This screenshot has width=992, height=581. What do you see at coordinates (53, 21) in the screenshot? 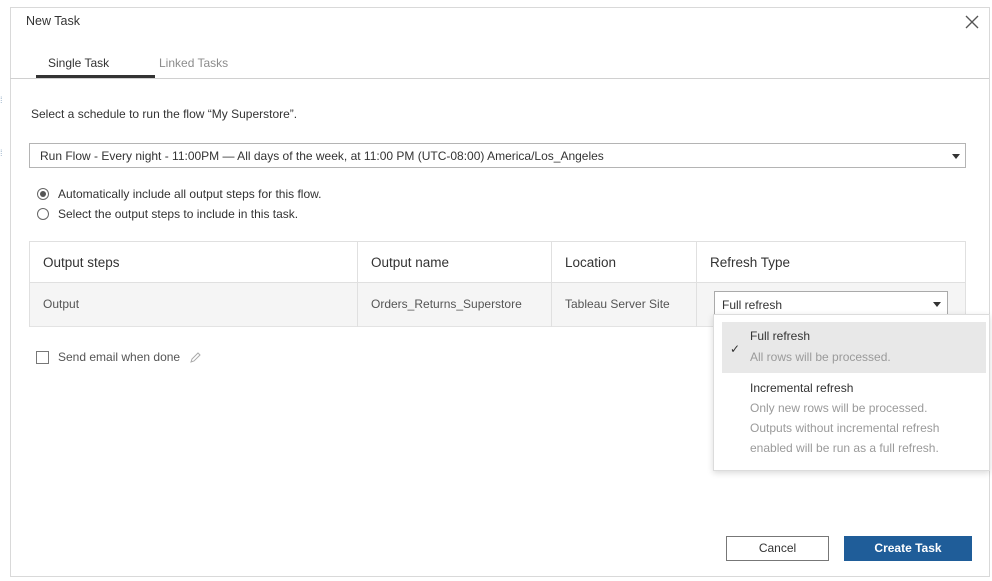
I see `dialog-title: New Task` at bounding box center [53, 21].